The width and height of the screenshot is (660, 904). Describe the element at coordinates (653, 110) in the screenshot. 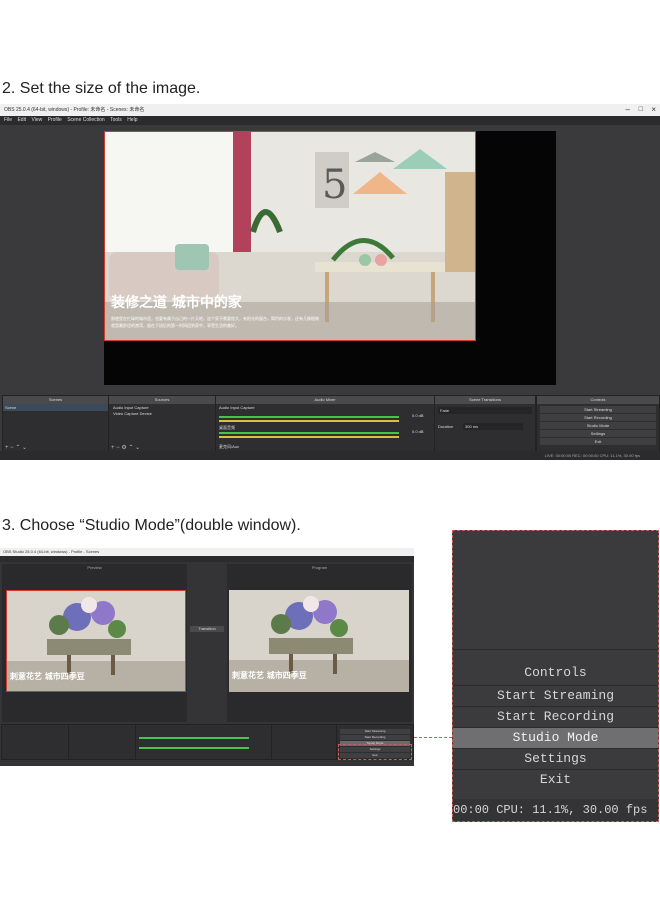

I see `close-icon: ×` at that location.